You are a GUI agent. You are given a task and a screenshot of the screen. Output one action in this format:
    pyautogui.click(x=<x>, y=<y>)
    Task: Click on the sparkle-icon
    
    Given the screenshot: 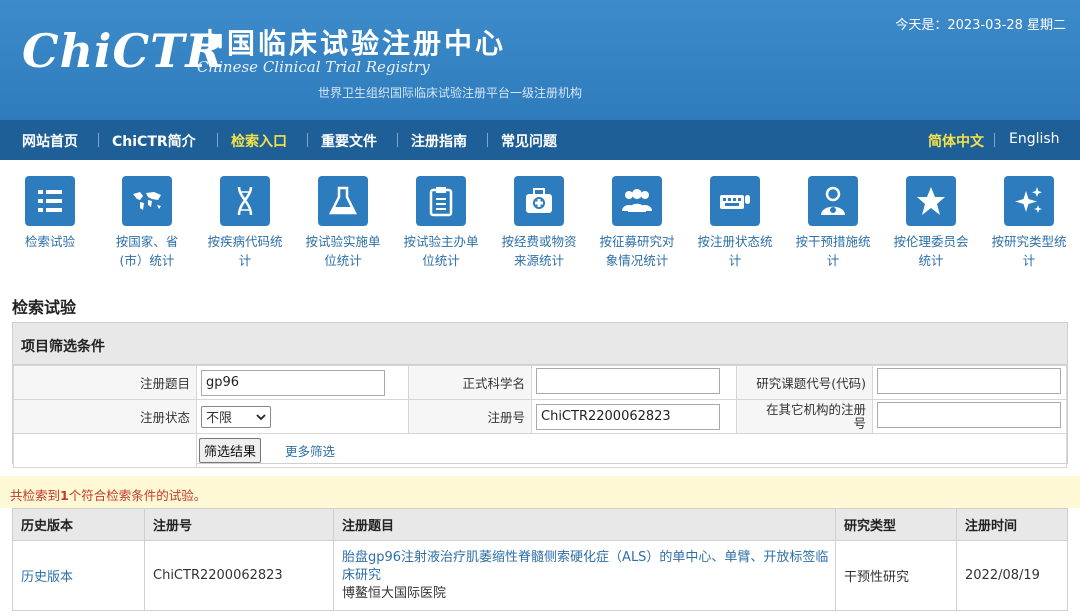 What is the action you would take?
    pyautogui.click(x=1029, y=201)
    